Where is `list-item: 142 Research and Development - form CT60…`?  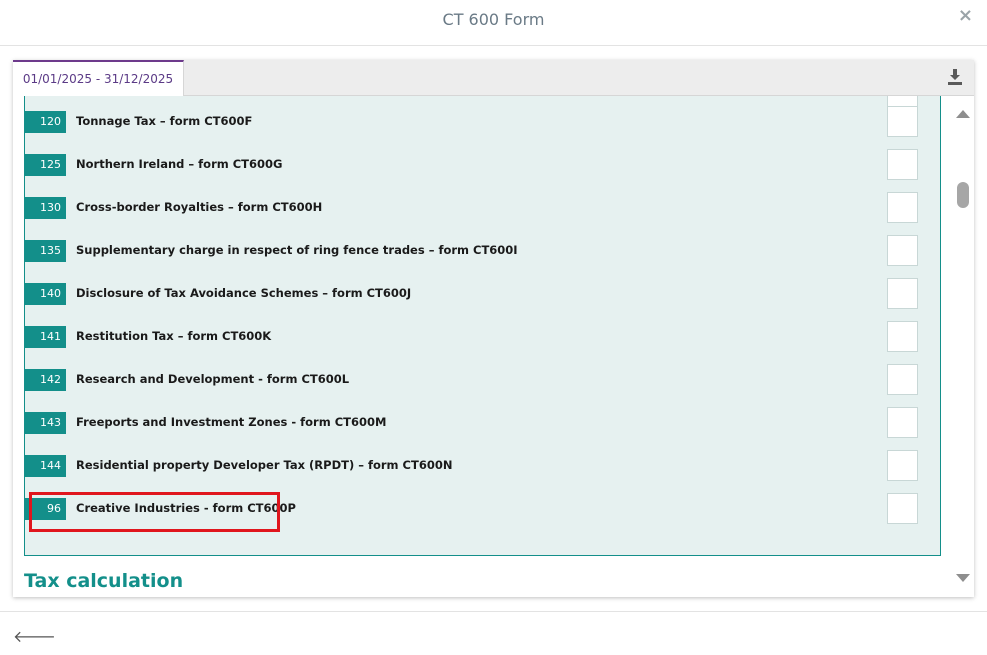
list-item: 142 Research and Development - form CT60… is located at coordinates (482, 378).